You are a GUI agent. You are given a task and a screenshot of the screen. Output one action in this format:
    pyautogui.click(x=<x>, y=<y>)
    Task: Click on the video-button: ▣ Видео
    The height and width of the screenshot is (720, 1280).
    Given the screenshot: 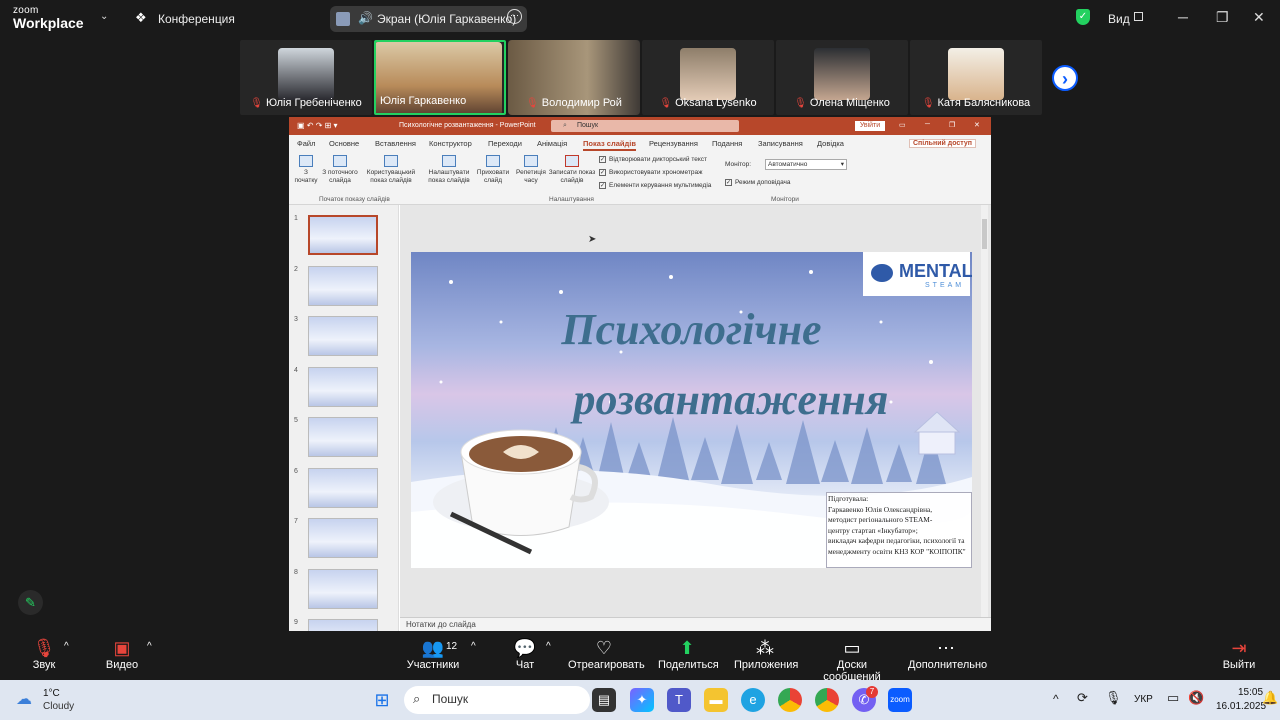 What is the action you would take?
    pyautogui.click(x=122, y=654)
    